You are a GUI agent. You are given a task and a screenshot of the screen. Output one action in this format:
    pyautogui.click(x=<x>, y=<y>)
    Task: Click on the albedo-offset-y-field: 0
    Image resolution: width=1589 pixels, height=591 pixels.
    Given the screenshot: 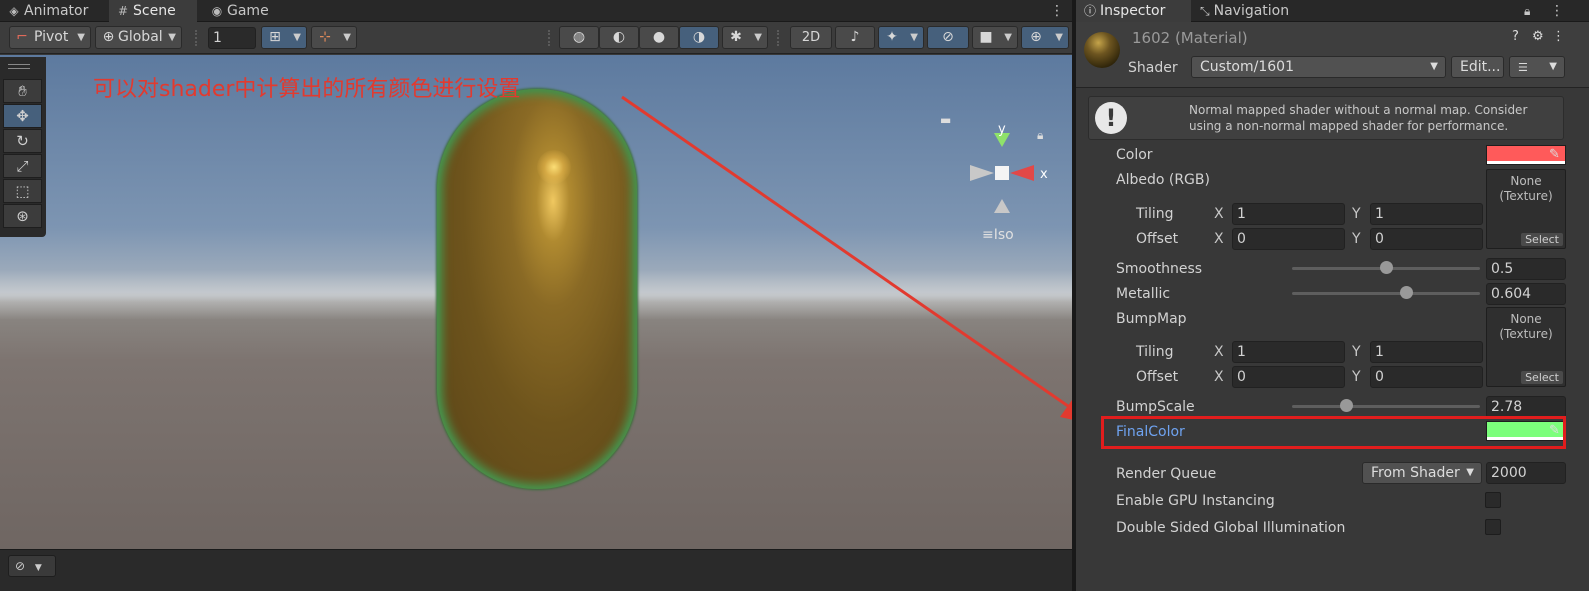 What is the action you would take?
    pyautogui.click(x=1426, y=239)
    